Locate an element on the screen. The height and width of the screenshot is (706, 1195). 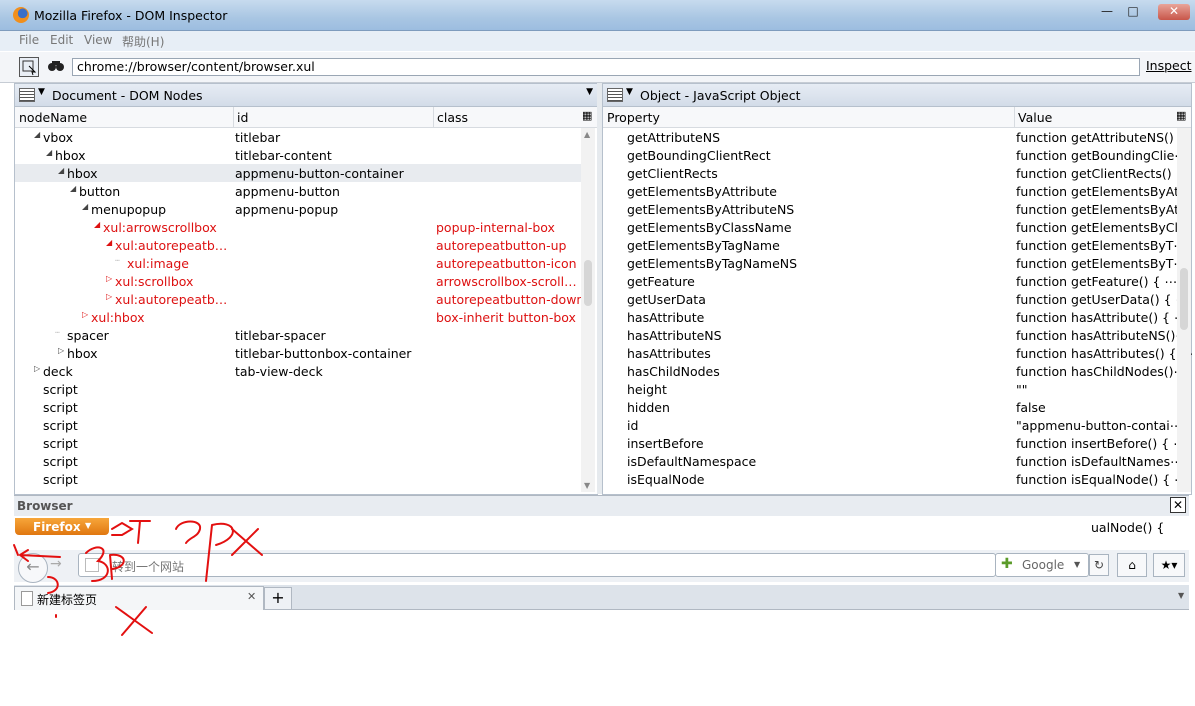
inspect-button: Inspect is located at coordinates (1169, 65).